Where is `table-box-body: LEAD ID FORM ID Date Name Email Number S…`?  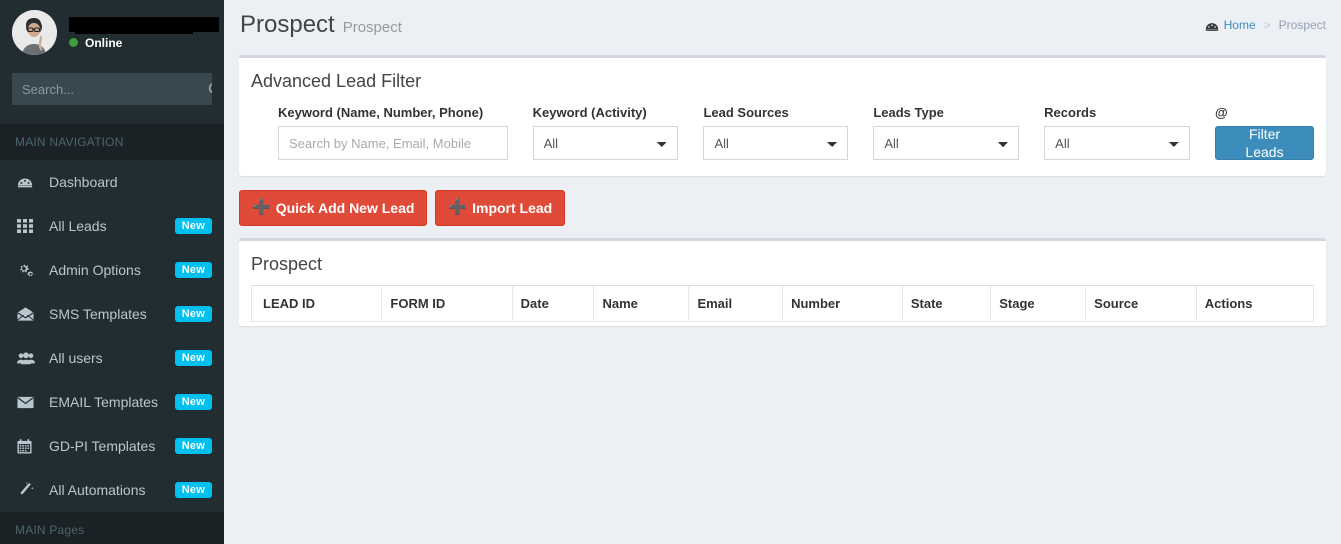 table-box-body: LEAD ID FORM ID Date Name Email Number S… is located at coordinates (782, 305).